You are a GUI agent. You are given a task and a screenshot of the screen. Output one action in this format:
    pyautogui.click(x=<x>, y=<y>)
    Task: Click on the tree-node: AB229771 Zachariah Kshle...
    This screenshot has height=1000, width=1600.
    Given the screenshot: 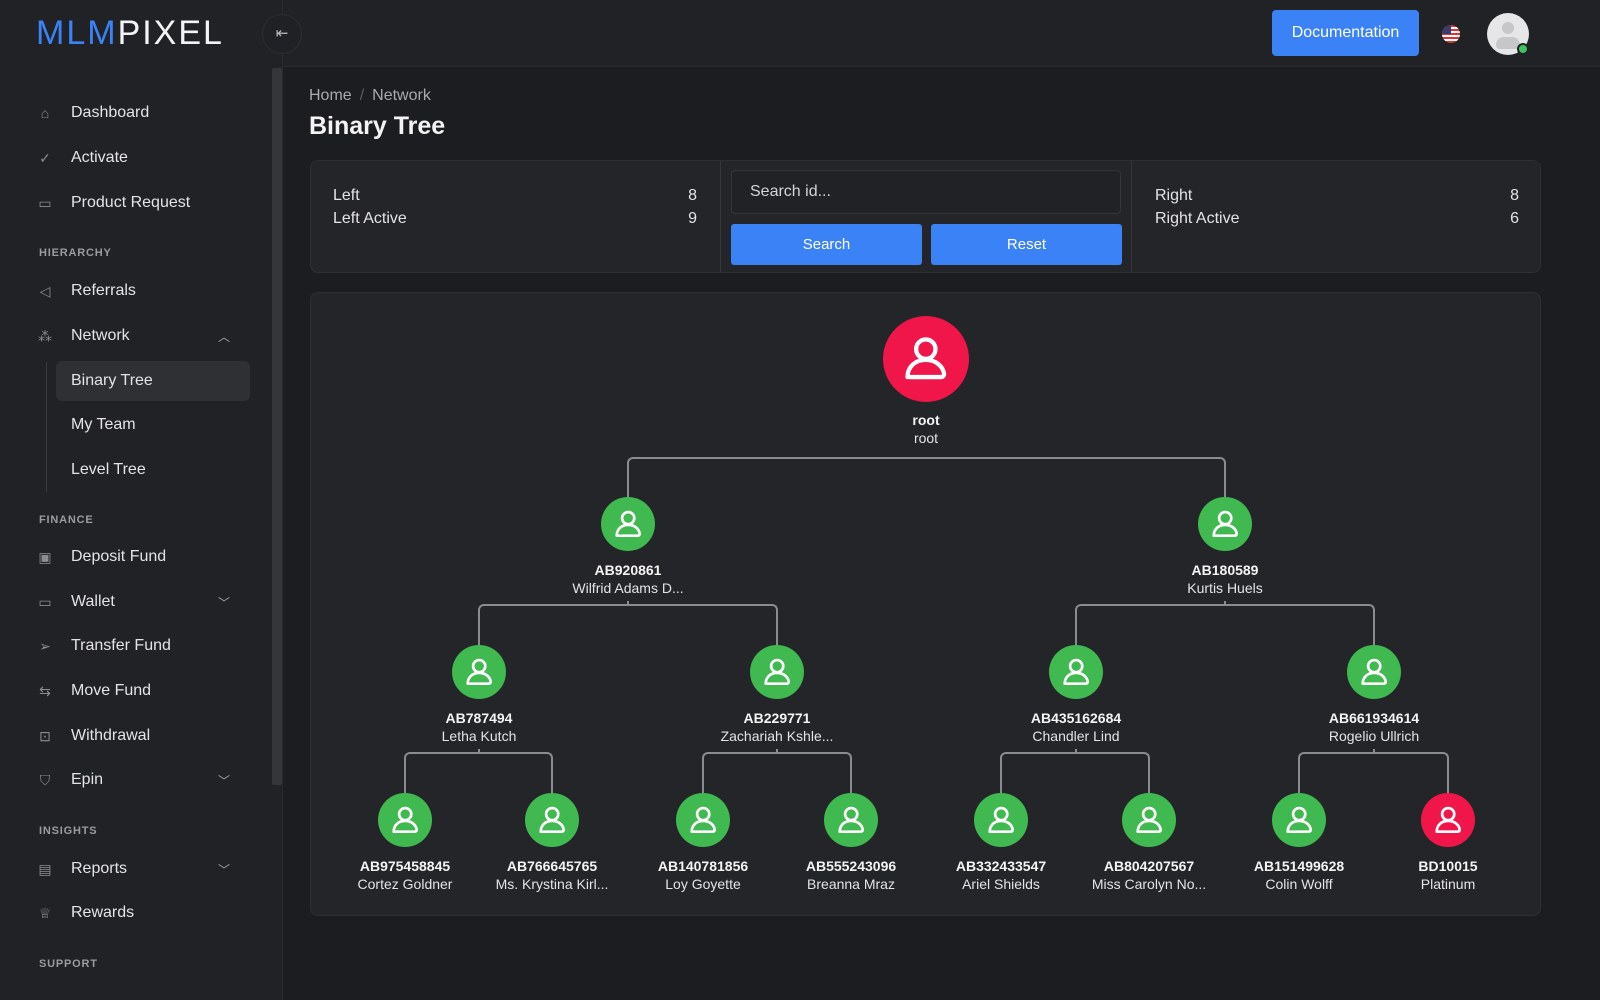 What is the action you would take?
    pyautogui.click(x=777, y=695)
    